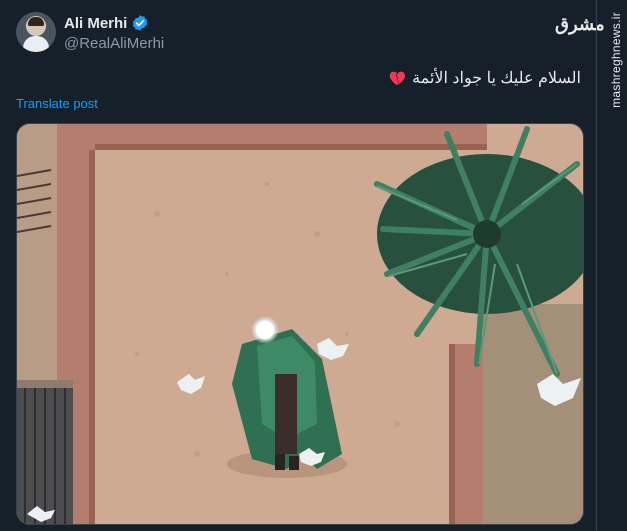 Image resolution: width=627 pixels, height=531 pixels. I want to click on divider, so click(596, 265).